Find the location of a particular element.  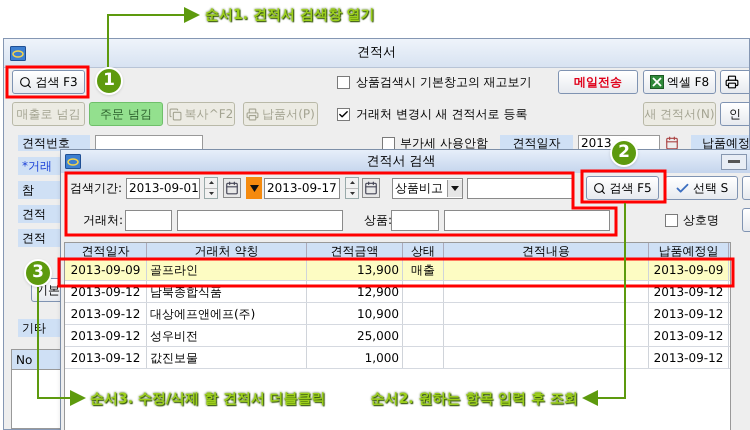

table-cell: 대상에프앤에프(주) is located at coordinates (227, 313).